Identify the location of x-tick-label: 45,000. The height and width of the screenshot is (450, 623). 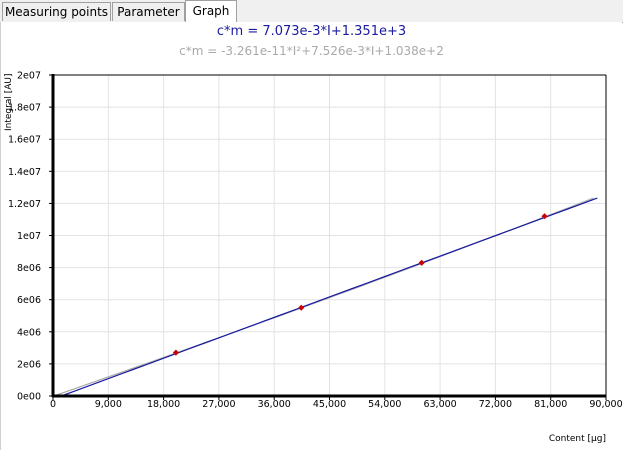
(329, 404).